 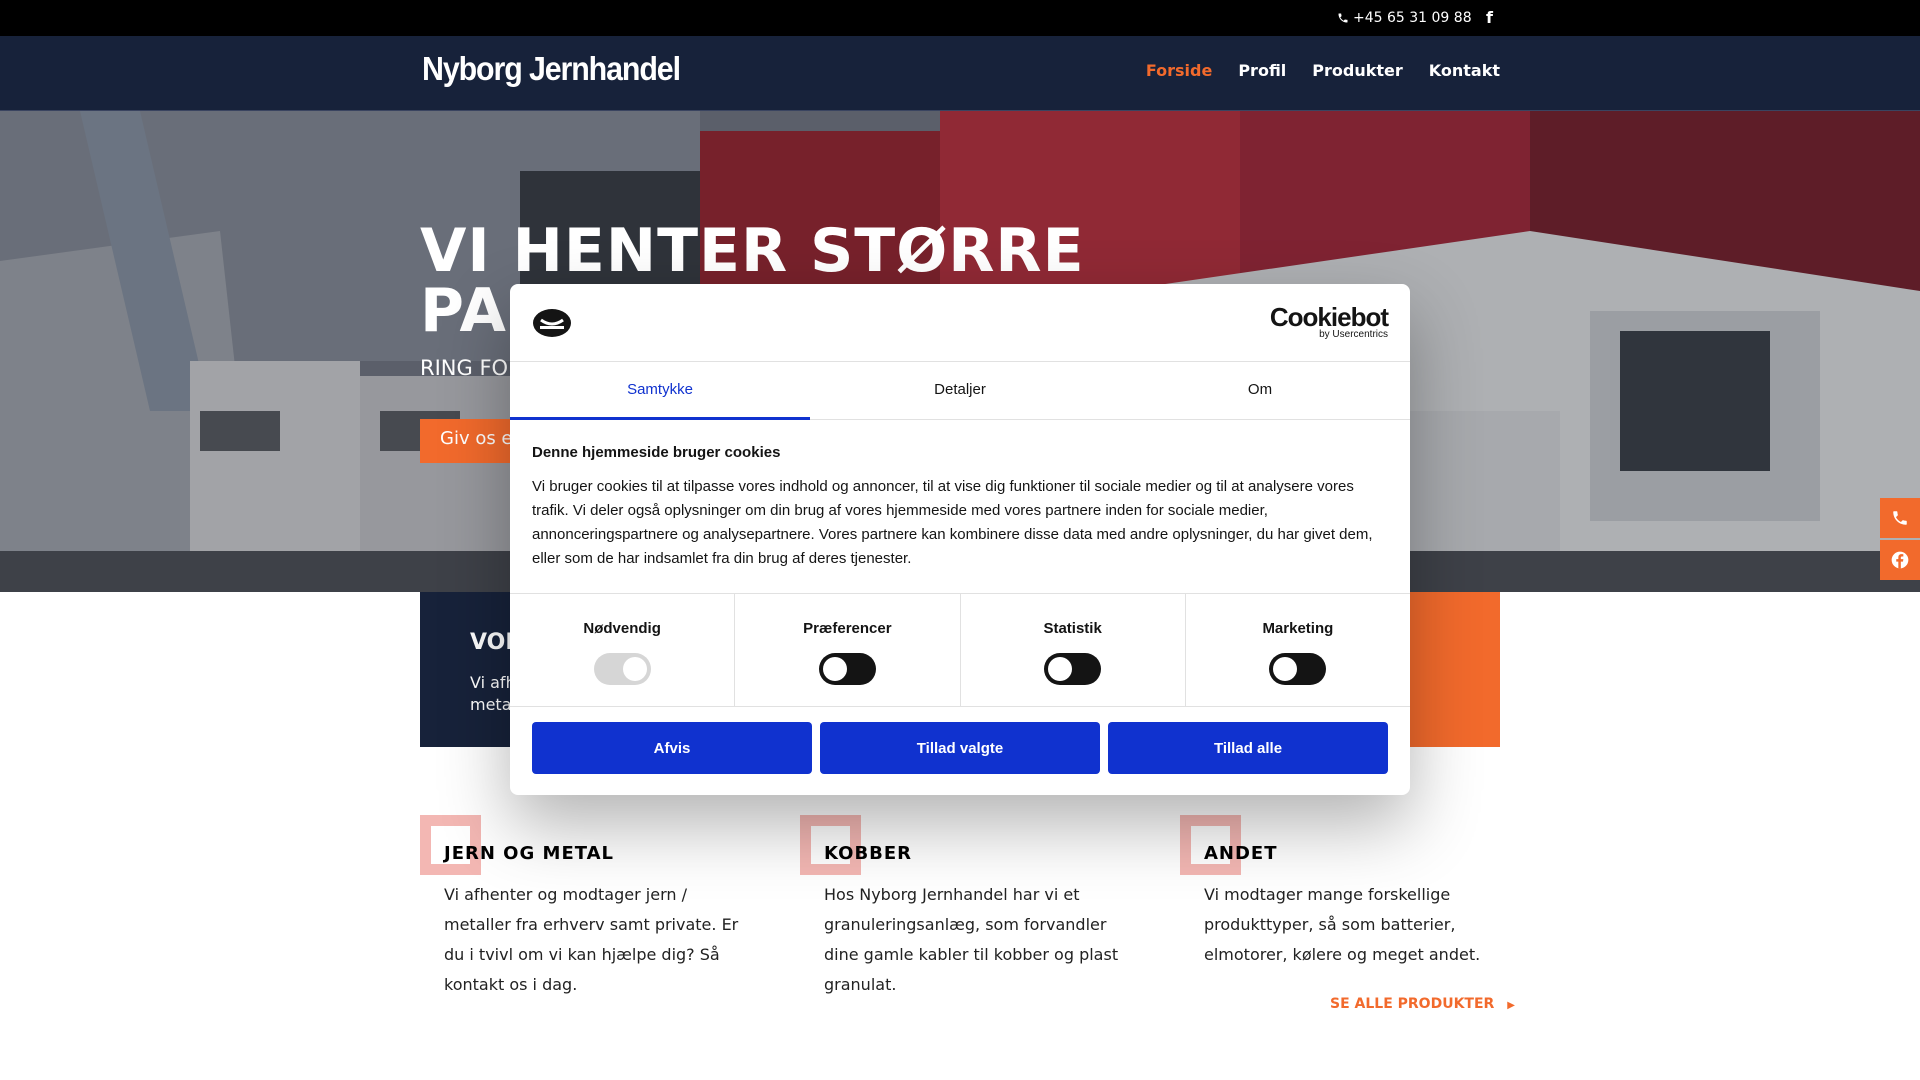 What do you see at coordinates (464, 368) in the screenshot?
I see `hero-subtitle: RING FO` at bounding box center [464, 368].